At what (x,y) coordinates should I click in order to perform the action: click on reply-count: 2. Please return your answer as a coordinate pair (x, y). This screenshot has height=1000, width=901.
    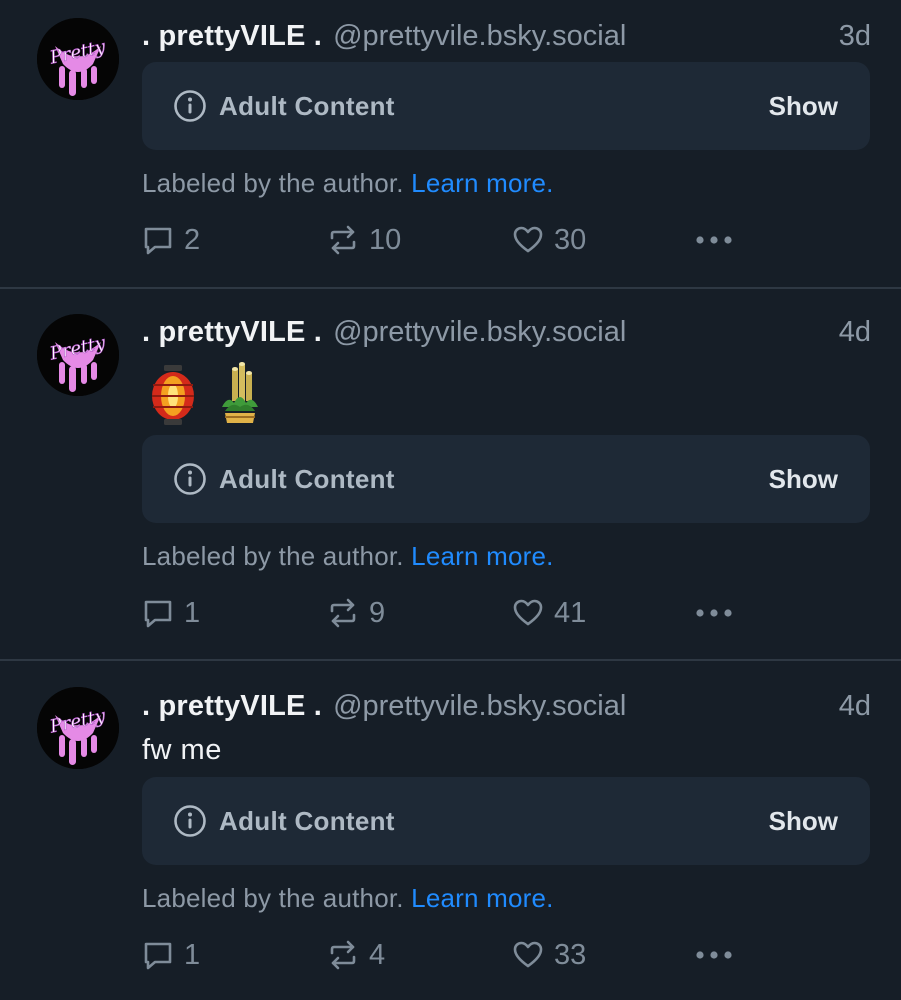
    Looking at the image, I should click on (192, 239).